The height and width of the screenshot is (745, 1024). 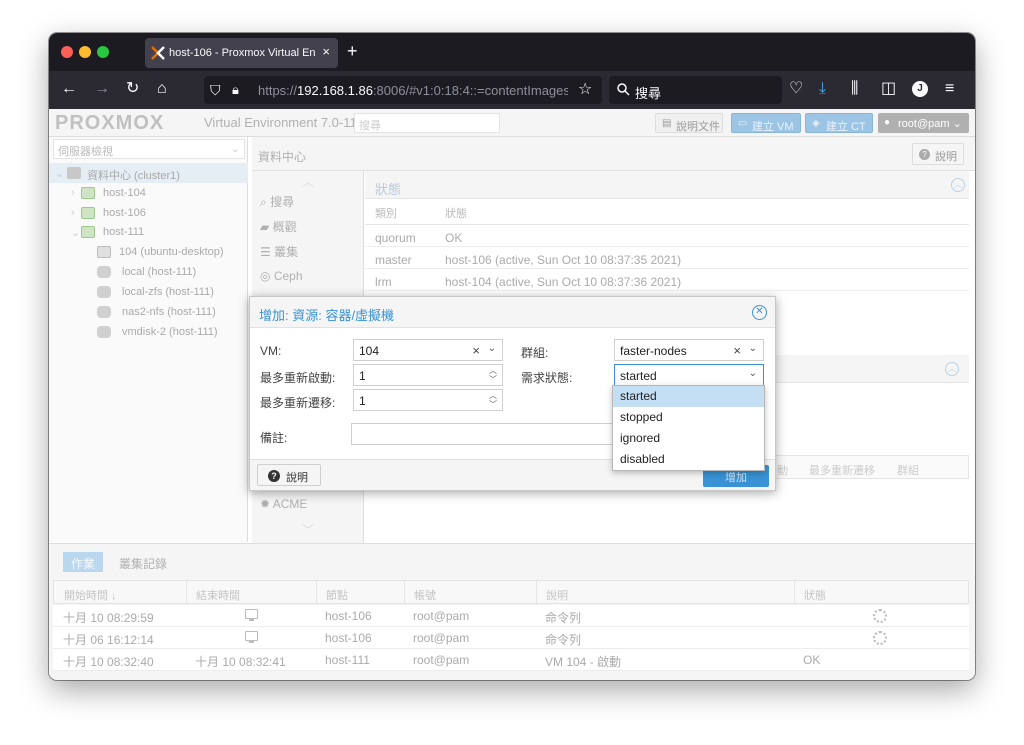 What do you see at coordinates (839, 123) in the screenshot?
I see `create-ct-button: ◈ 建立 CT` at bounding box center [839, 123].